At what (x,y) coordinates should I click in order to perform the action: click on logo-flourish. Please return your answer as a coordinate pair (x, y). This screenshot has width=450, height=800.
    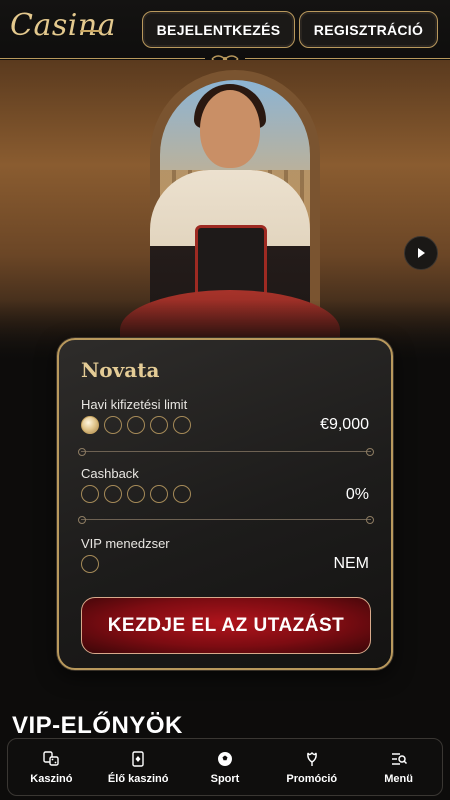
    Looking at the image, I should click on (91, 31).